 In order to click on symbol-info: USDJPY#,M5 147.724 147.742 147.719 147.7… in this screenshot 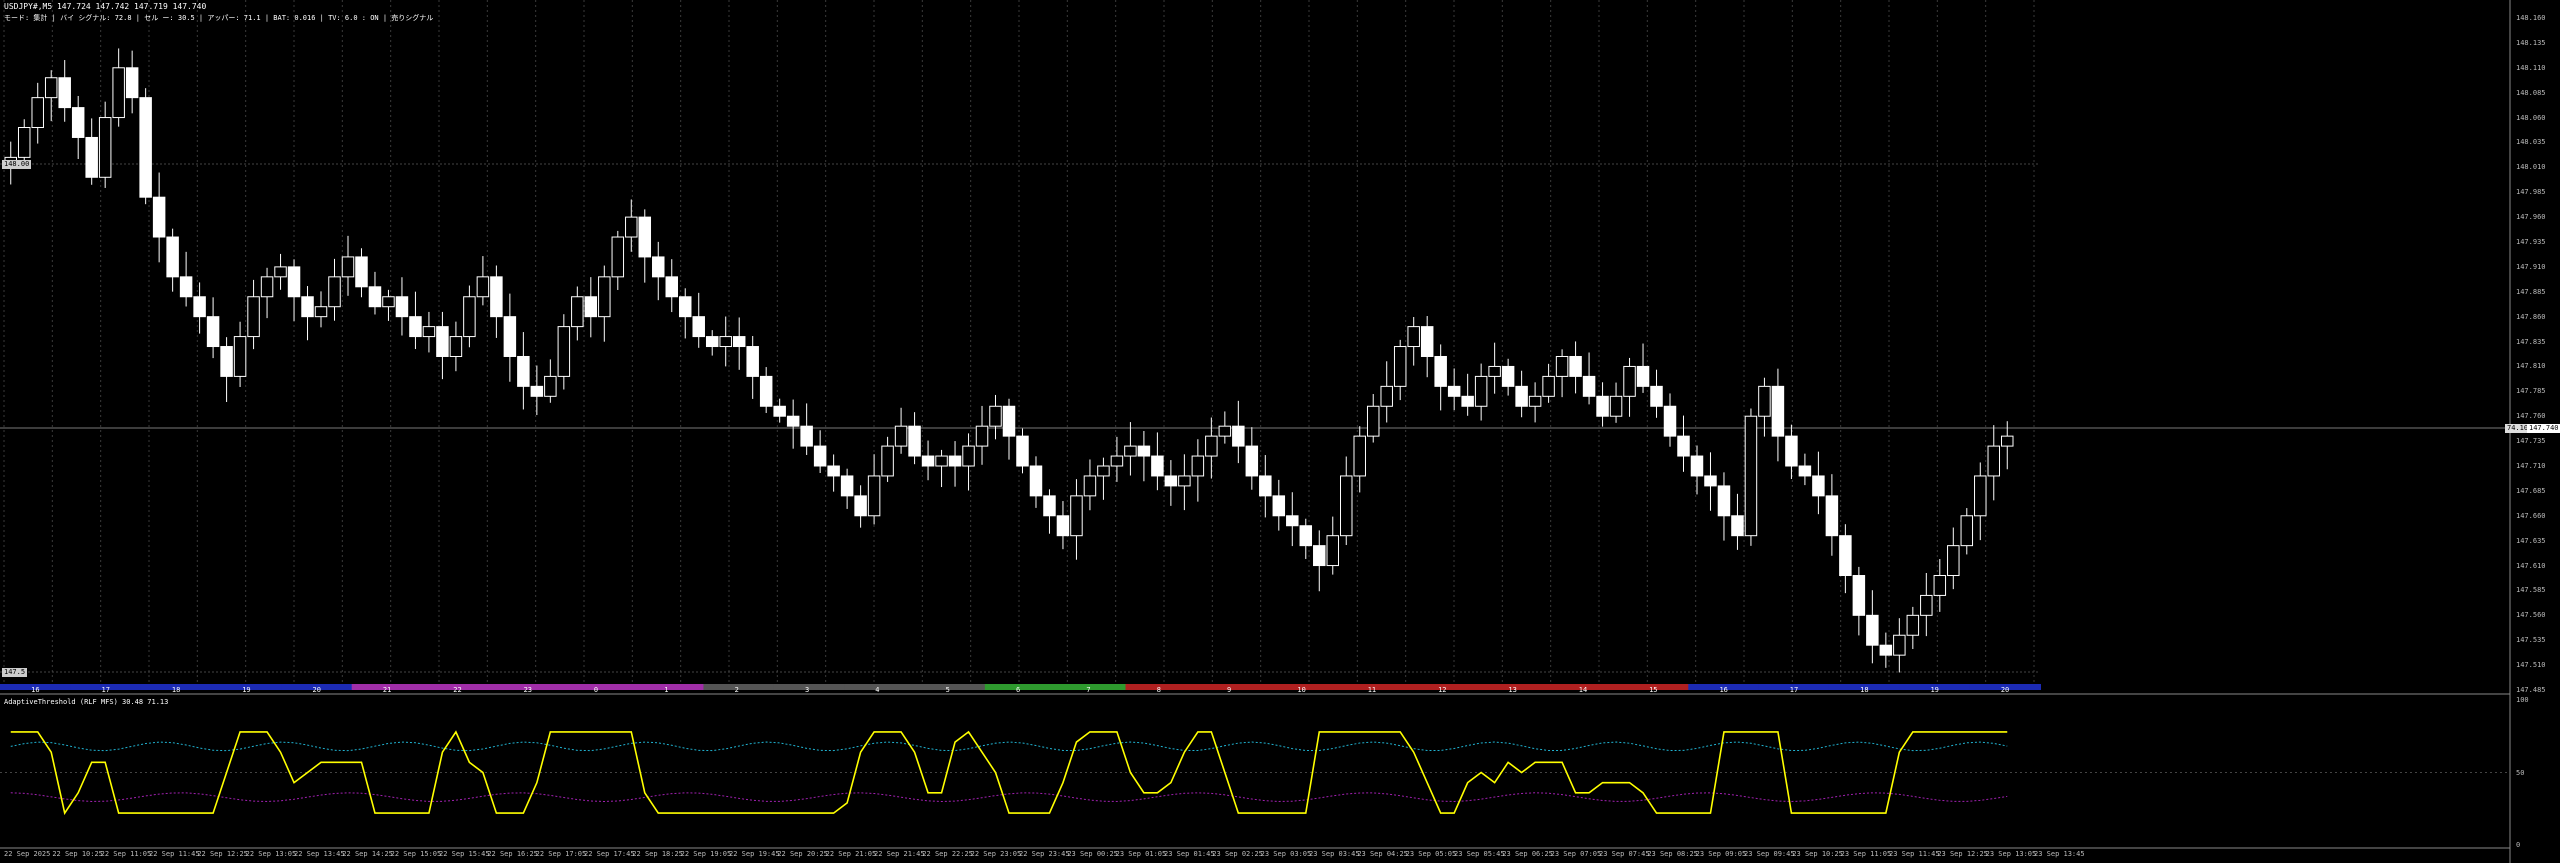, I will do `click(105, 6)`.